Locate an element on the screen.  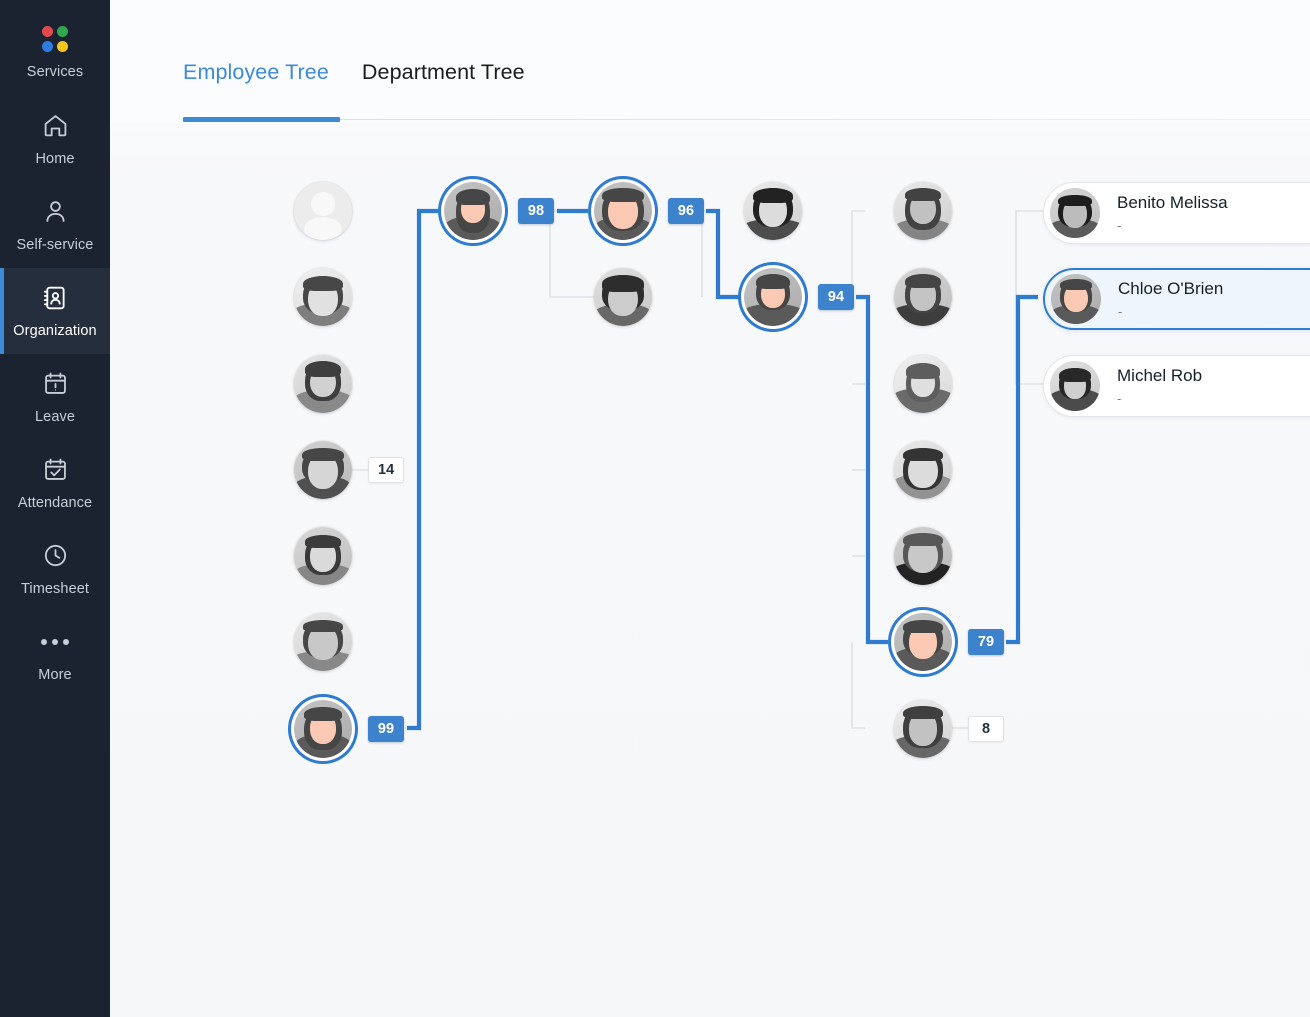
sidebar-item-organization: Organization is located at coordinates (55, 311).